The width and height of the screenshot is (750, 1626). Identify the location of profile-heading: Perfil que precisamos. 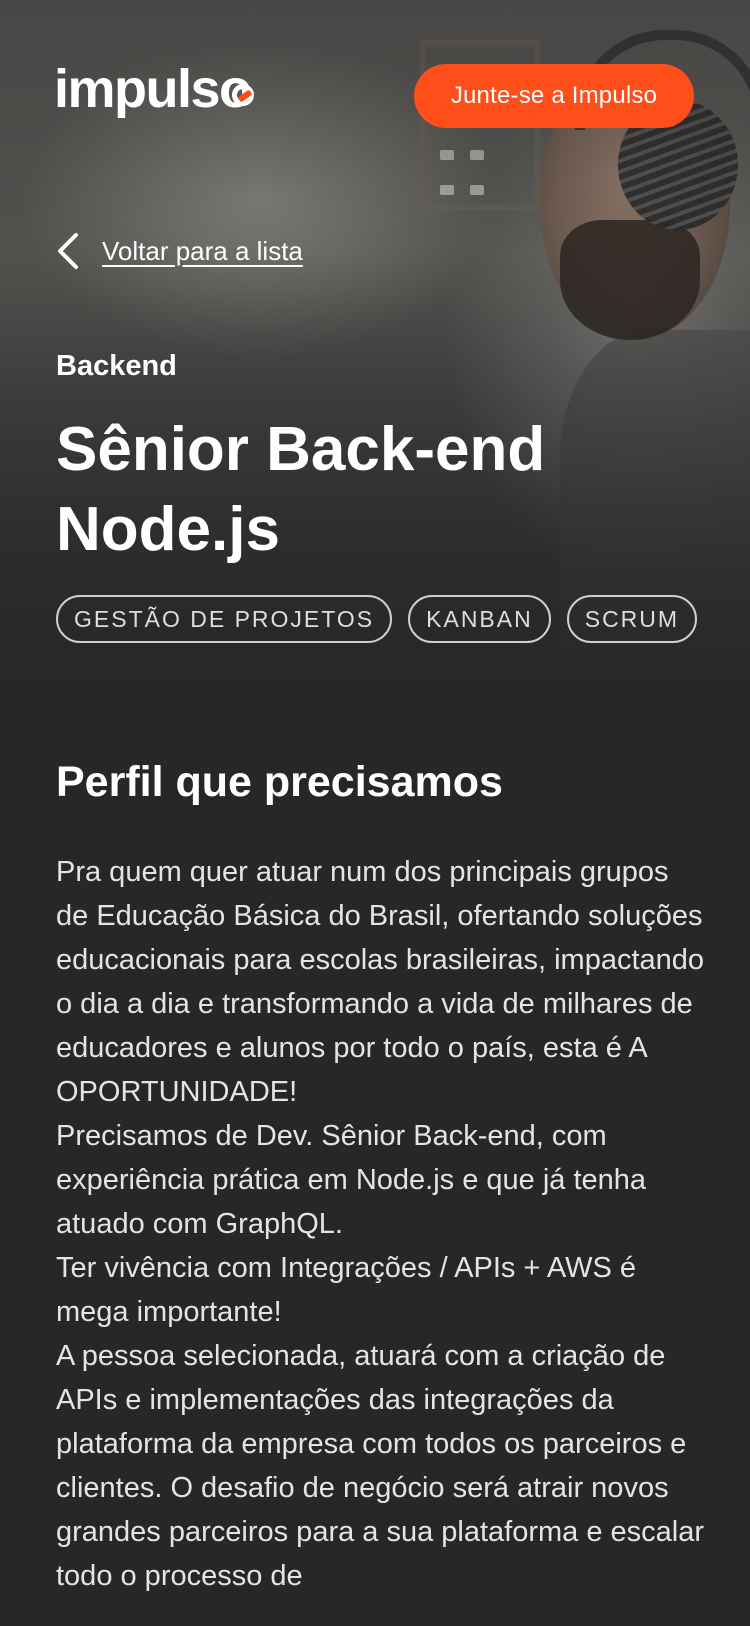
(279, 782).